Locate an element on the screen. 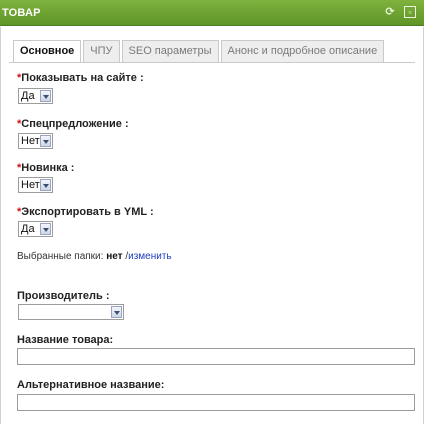  show-on-site-select: Да is located at coordinates (35, 96).